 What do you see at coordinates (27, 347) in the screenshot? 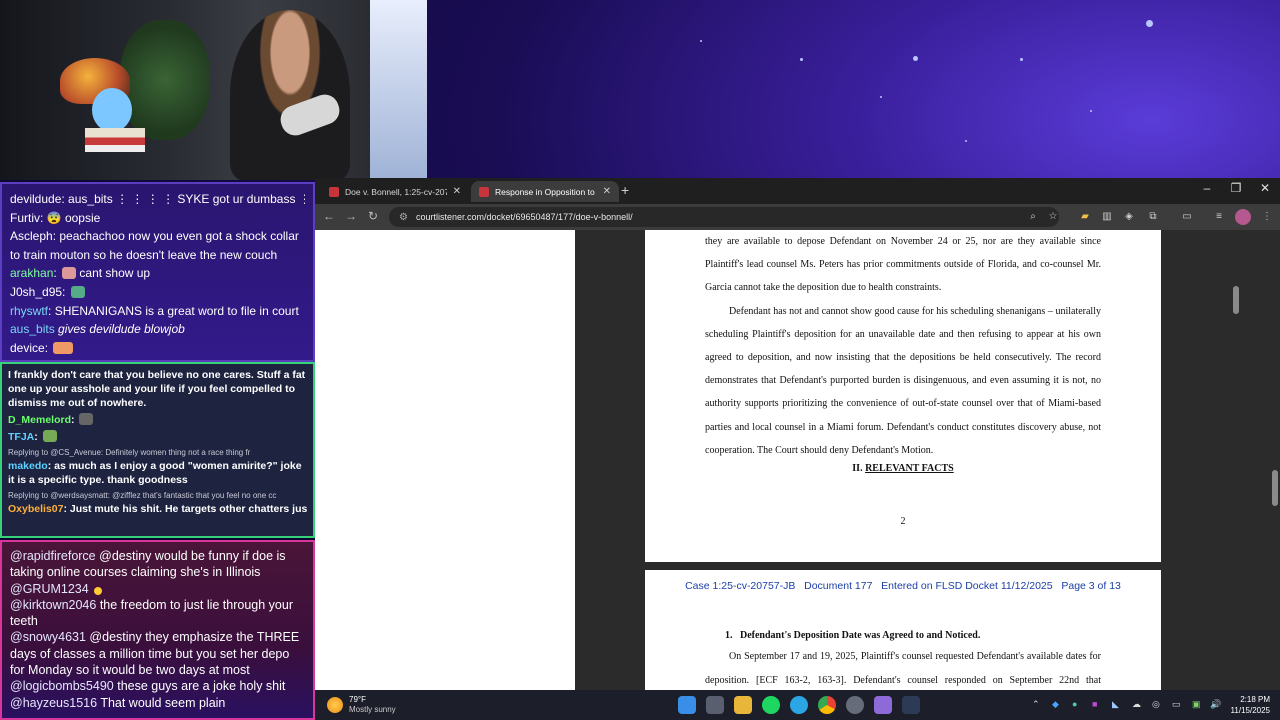
I see `chat-username: device` at bounding box center [27, 347].